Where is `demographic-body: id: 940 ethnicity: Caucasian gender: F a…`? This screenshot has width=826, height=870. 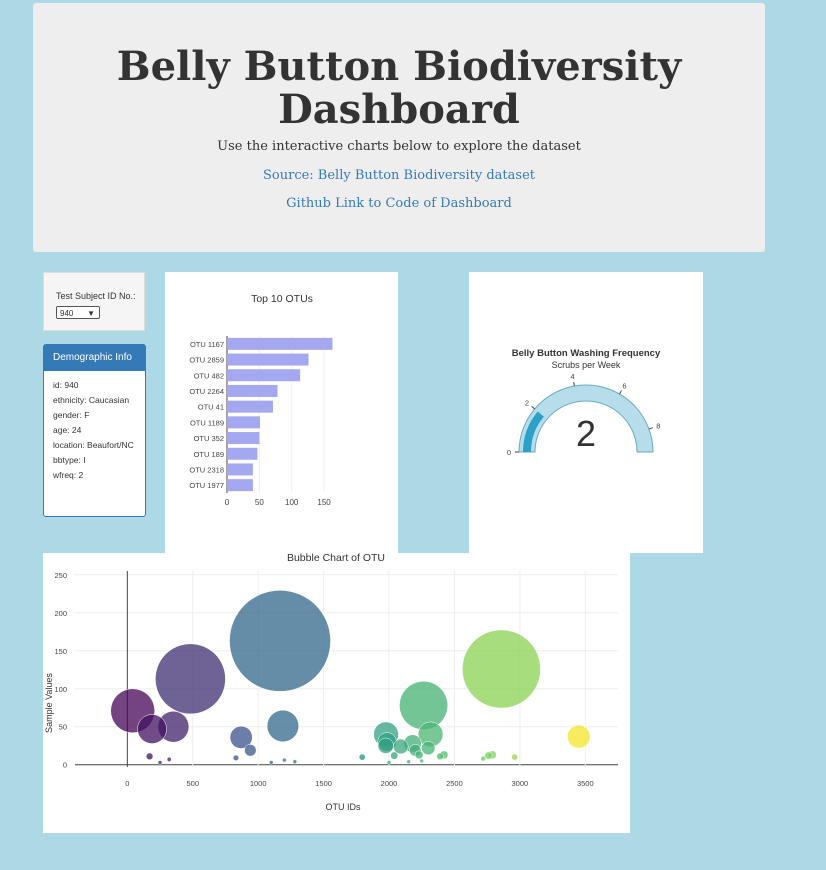
demographic-body: id: 940 ethnicity: Caucasian gender: F a… is located at coordinates (94, 425).